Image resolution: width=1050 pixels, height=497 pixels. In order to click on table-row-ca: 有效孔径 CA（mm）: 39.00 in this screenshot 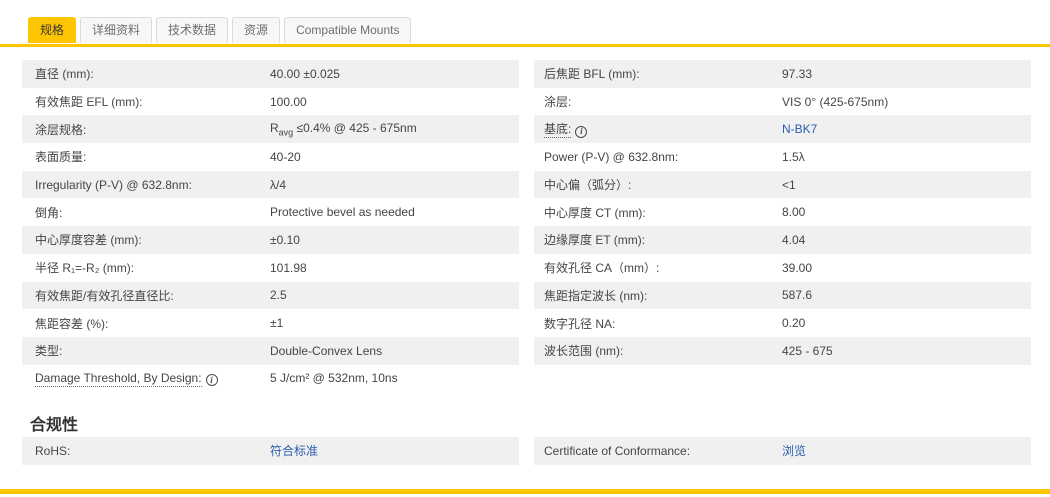, I will do `click(782, 268)`.